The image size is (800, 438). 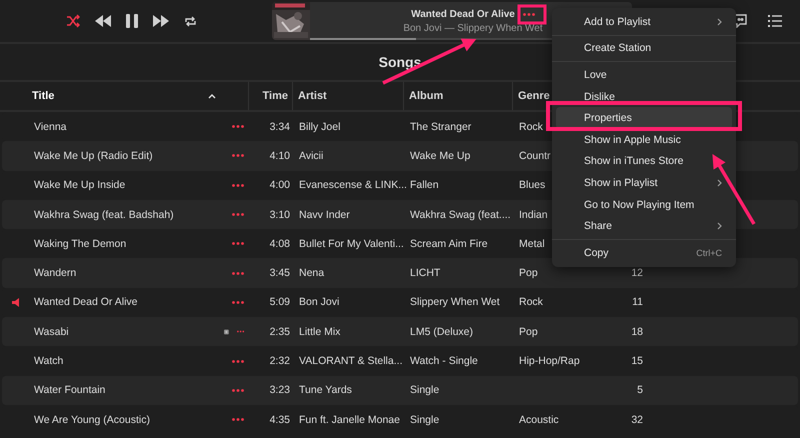 I want to click on play-count-cell-text: 12, so click(x=637, y=273).